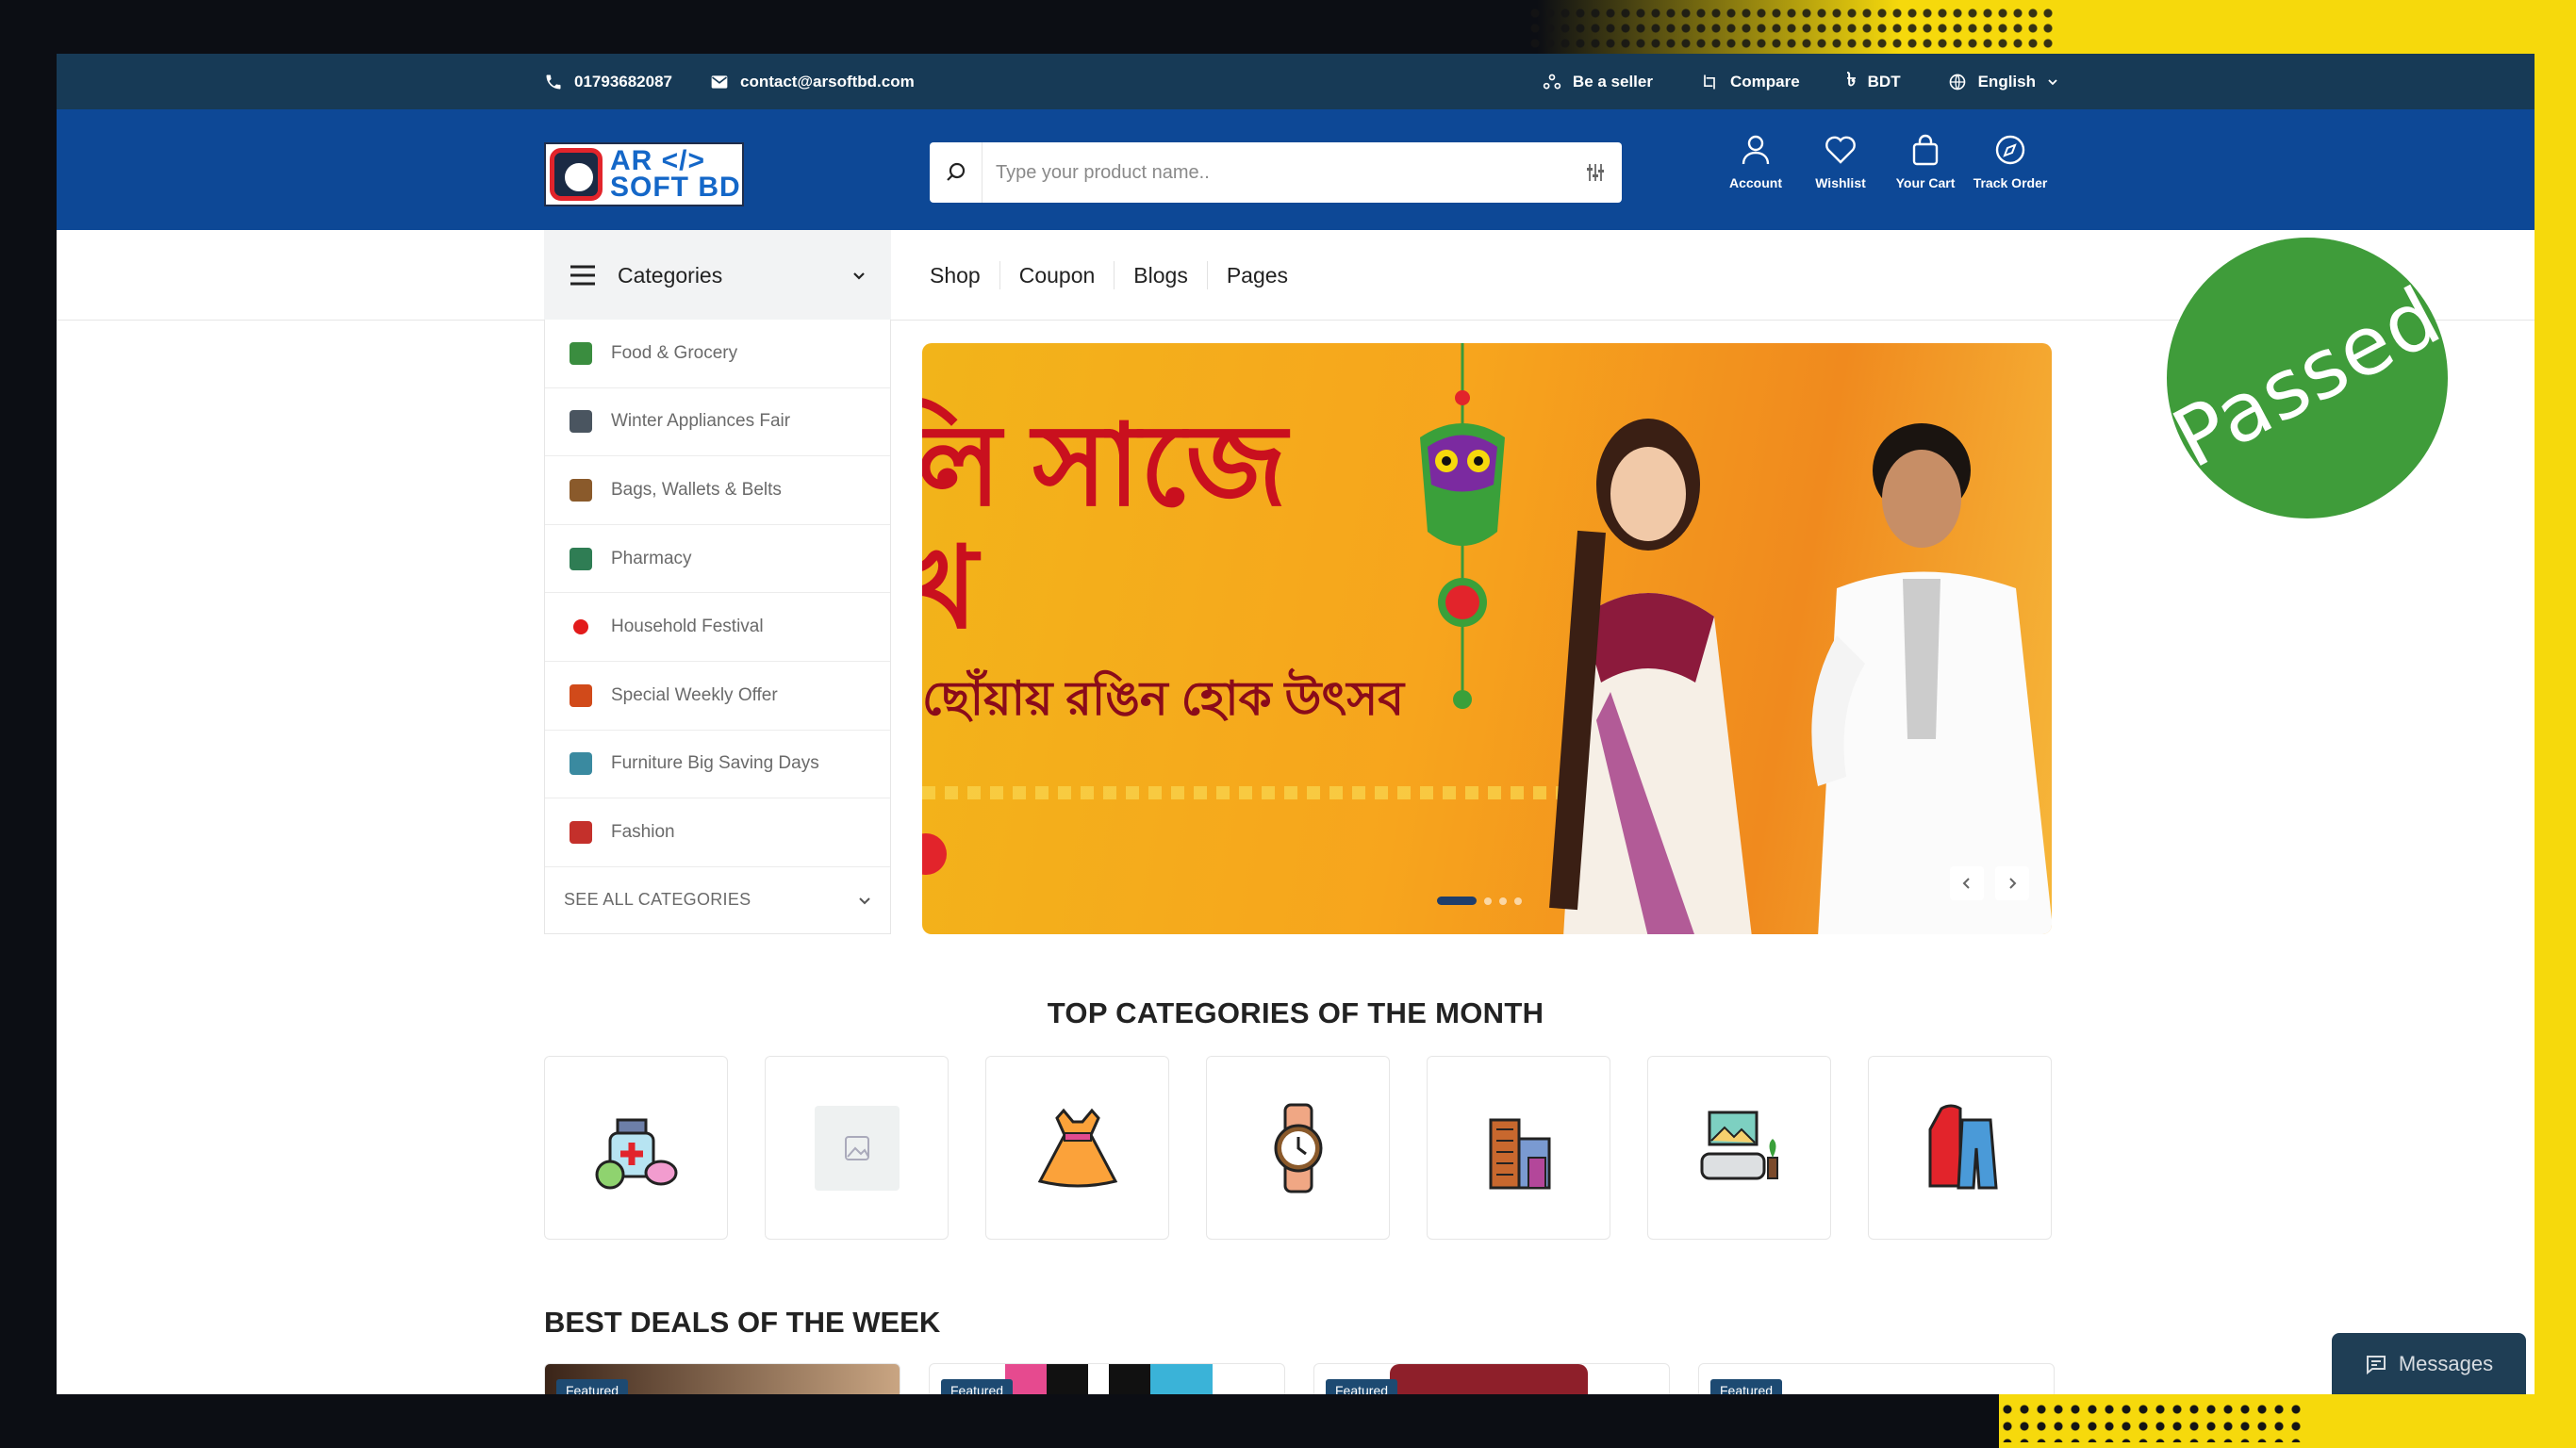 Image resolution: width=2576 pixels, height=1448 pixels. Describe the element at coordinates (1057, 275) in the screenshot. I see `menu-coupon: Coupon` at that location.